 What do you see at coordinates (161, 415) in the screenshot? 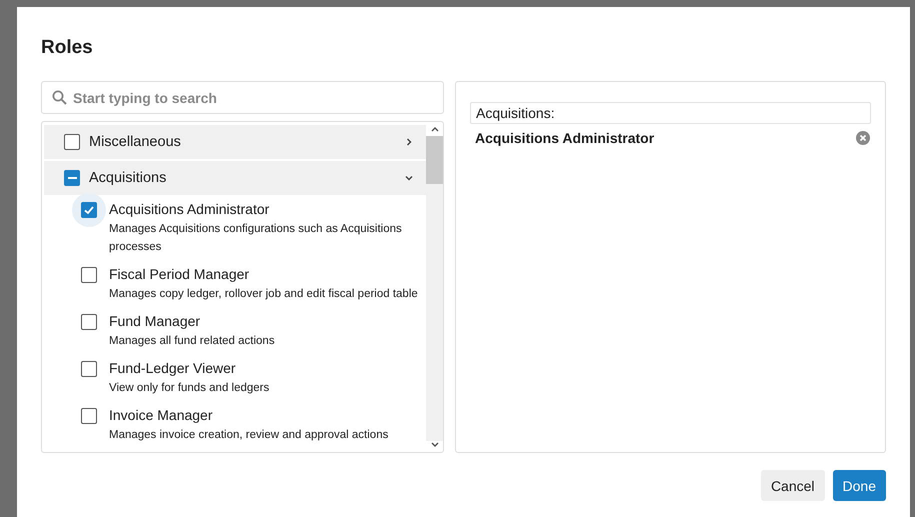
I see `role-name: Invoice Manager` at bounding box center [161, 415].